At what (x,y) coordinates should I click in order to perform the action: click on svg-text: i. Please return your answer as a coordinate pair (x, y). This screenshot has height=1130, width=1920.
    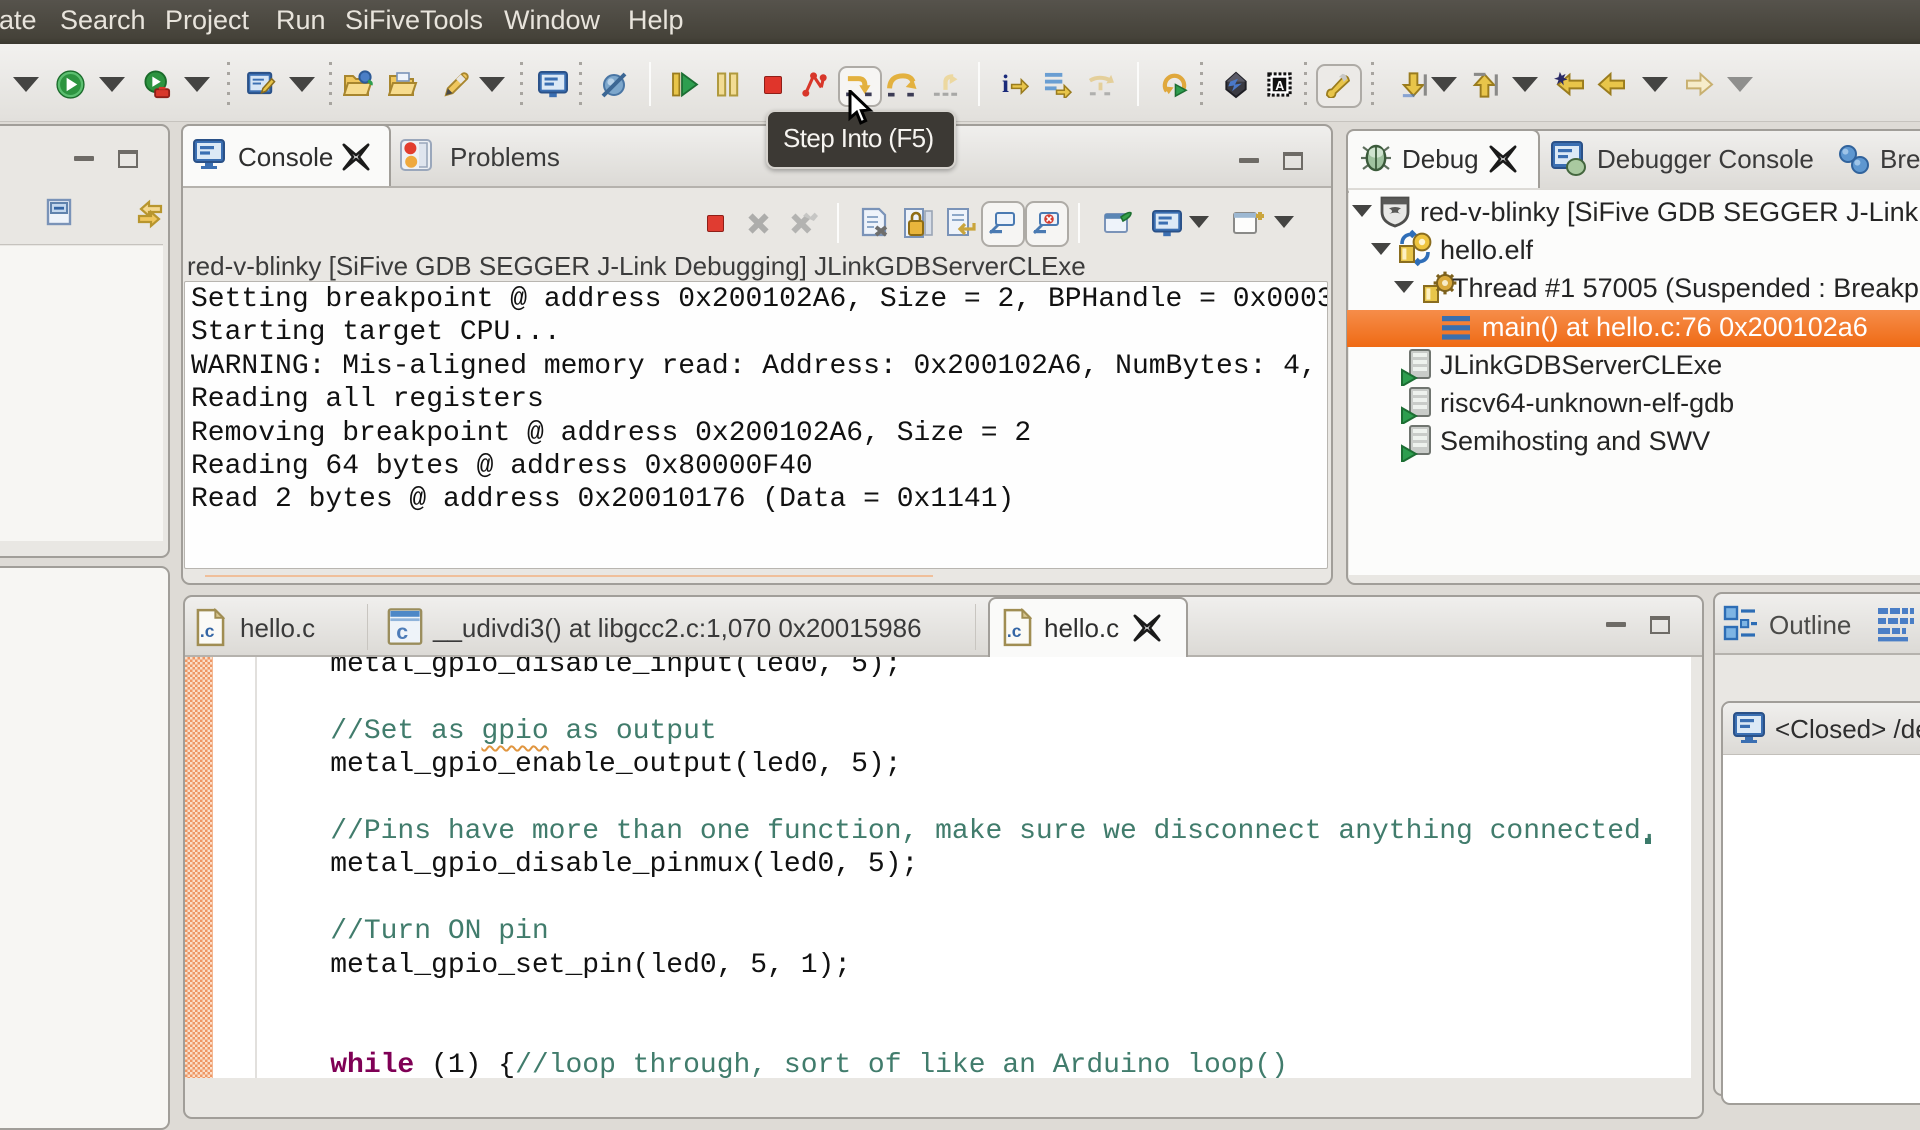
    Looking at the image, I should click on (1005, 84).